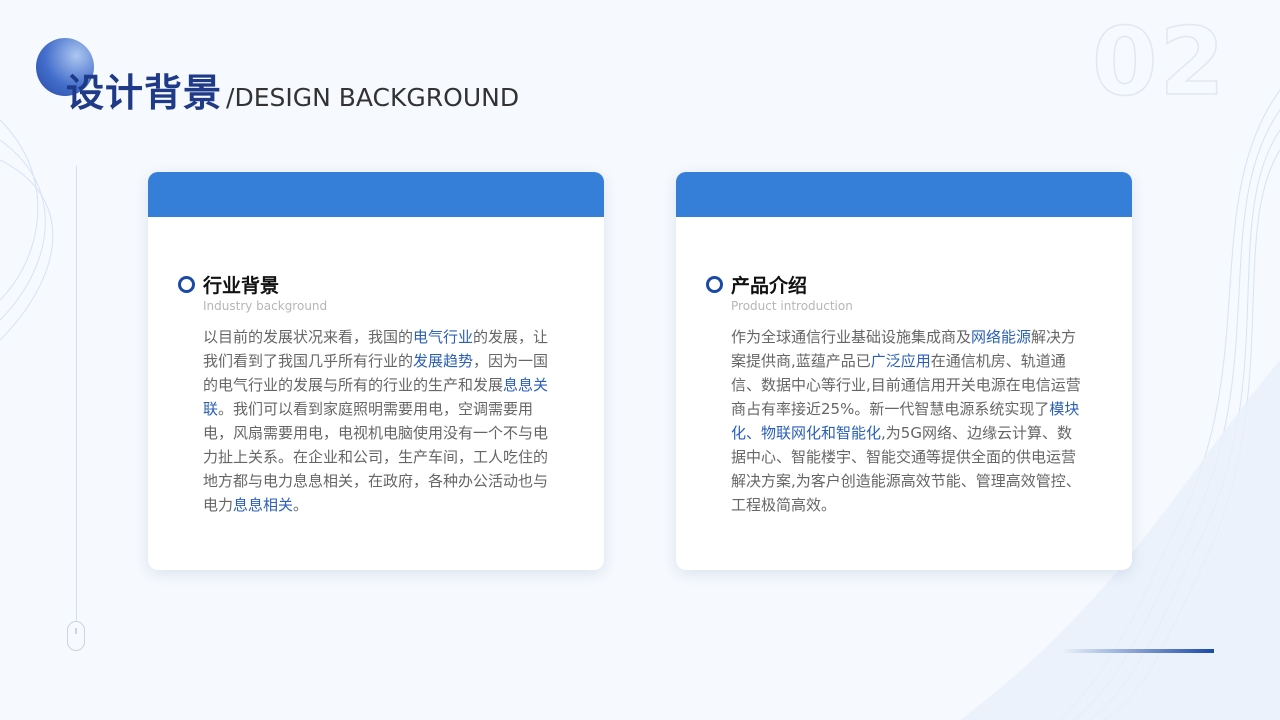  What do you see at coordinates (443, 361) in the screenshot?
I see `highlight-text: 发展趋势` at bounding box center [443, 361].